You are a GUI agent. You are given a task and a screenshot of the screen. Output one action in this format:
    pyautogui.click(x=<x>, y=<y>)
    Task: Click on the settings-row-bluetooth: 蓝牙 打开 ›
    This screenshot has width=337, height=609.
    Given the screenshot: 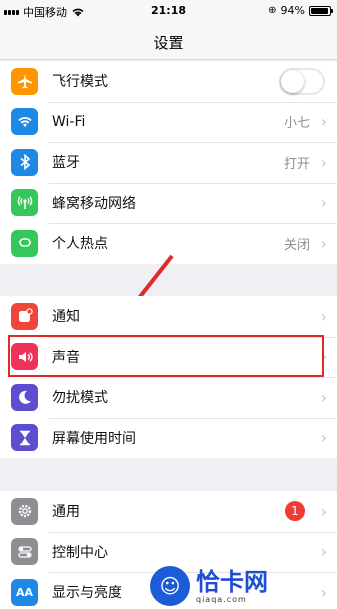 What is the action you would take?
    pyautogui.click(x=168, y=162)
    